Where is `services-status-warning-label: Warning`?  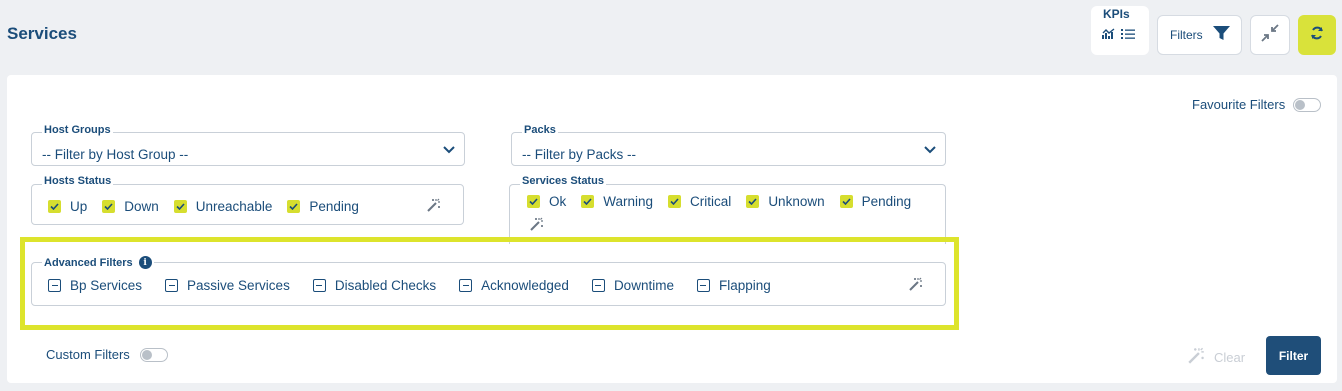
services-status-warning-label: Warning is located at coordinates (628, 201).